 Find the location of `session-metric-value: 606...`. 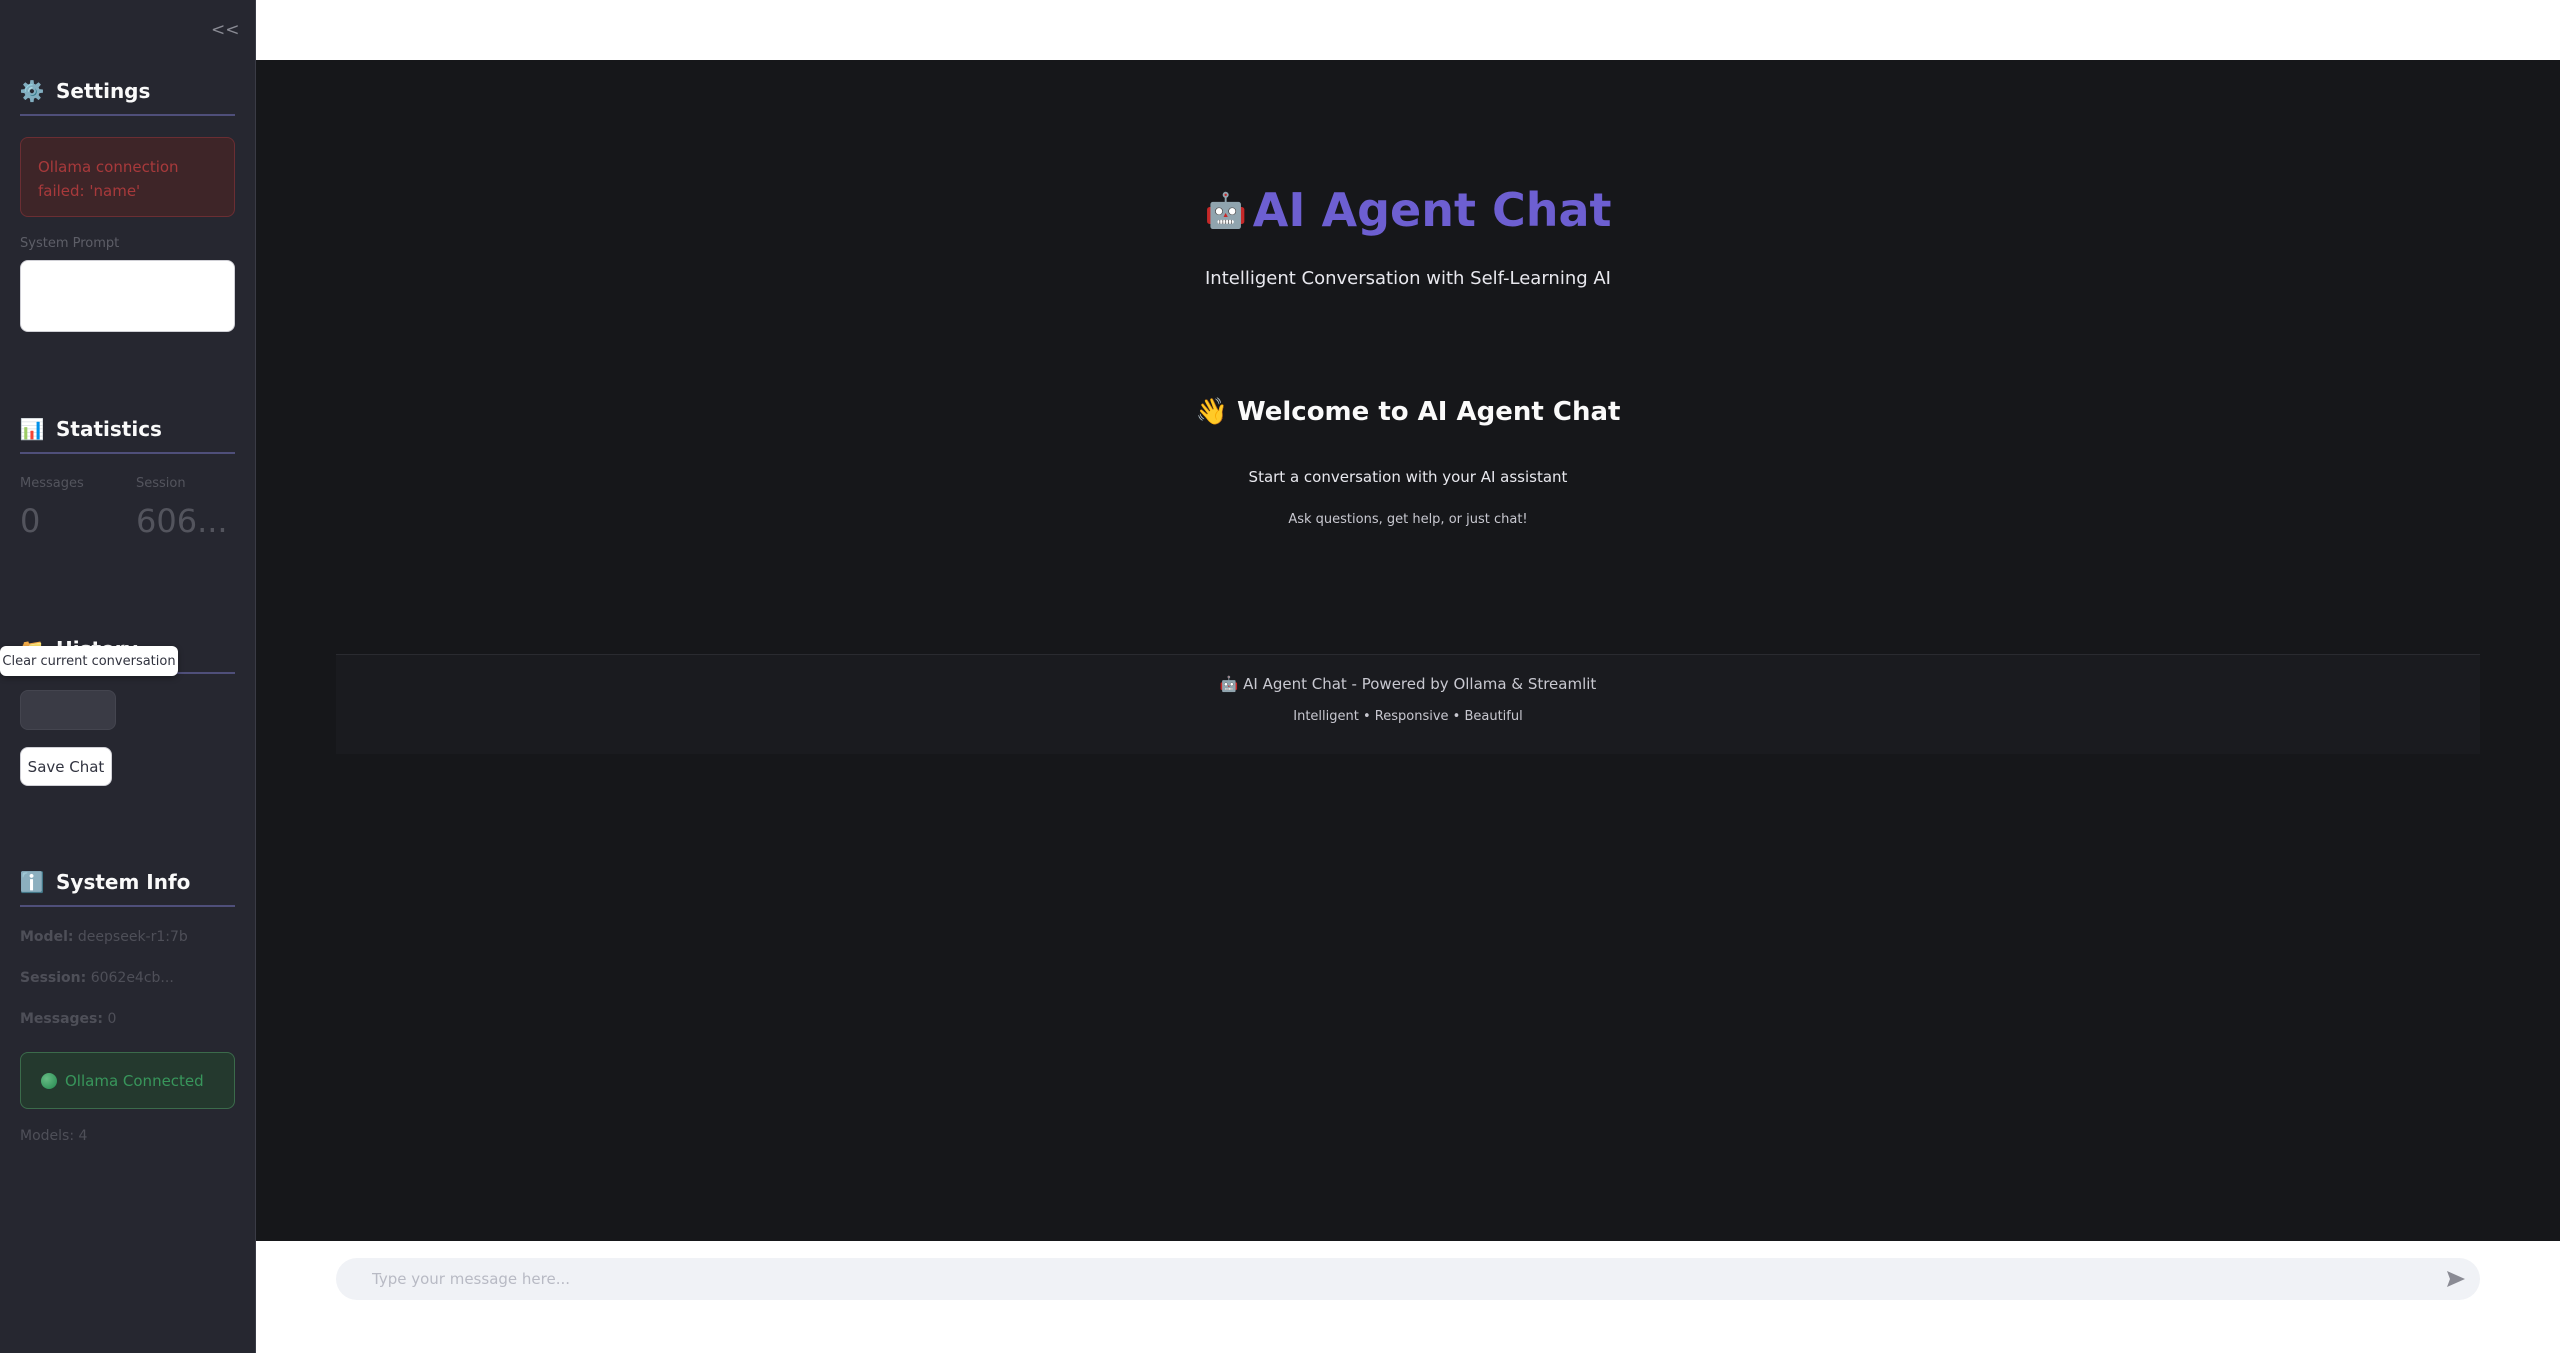

session-metric-value: 606... is located at coordinates (182, 521).